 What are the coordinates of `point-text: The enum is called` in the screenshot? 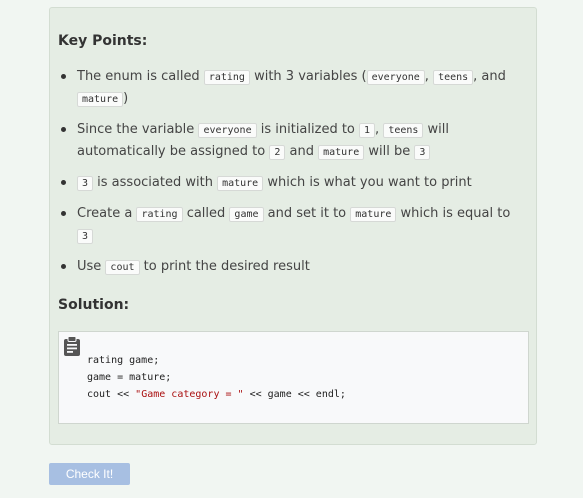 It's located at (140, 76).